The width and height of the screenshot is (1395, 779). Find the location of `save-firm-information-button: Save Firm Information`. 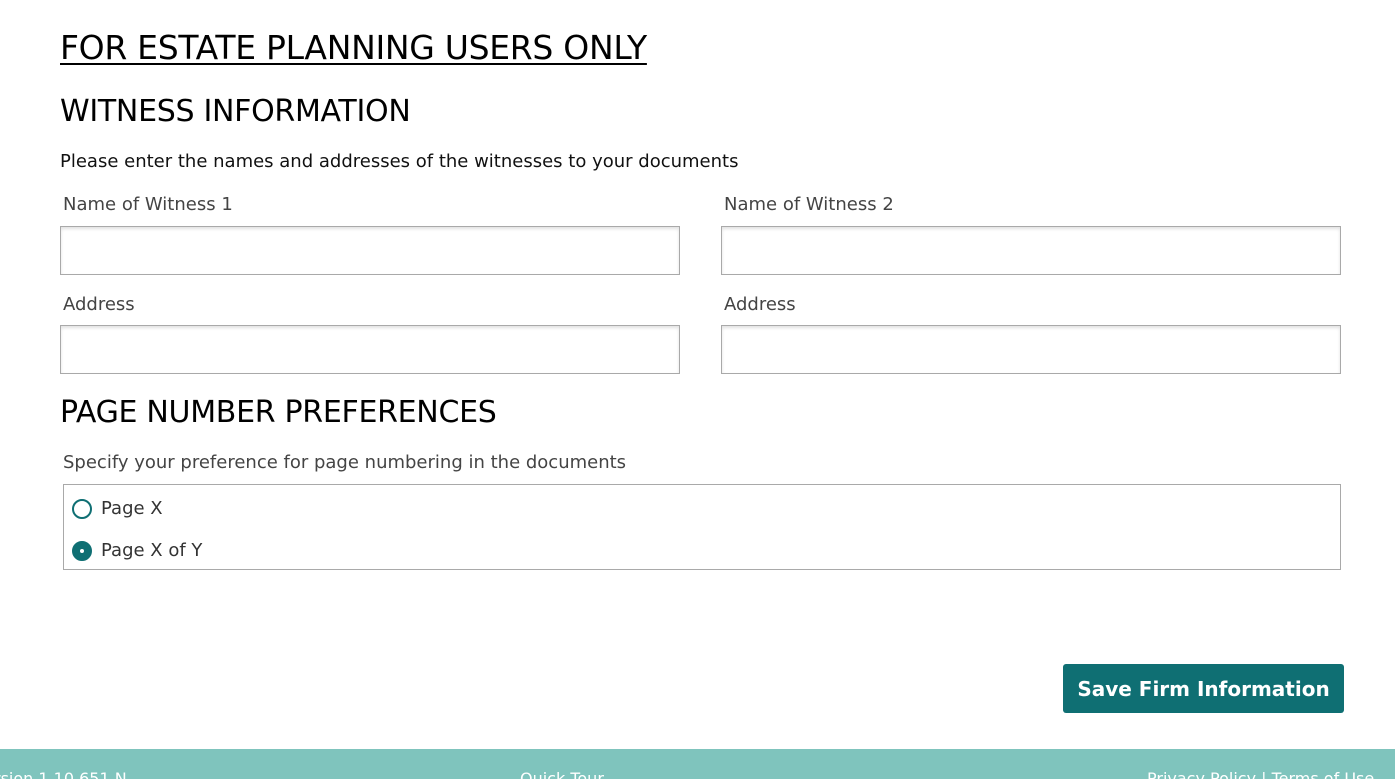

save-firm-information-button: Save Firm Information is located at coordinates (1203, 688).